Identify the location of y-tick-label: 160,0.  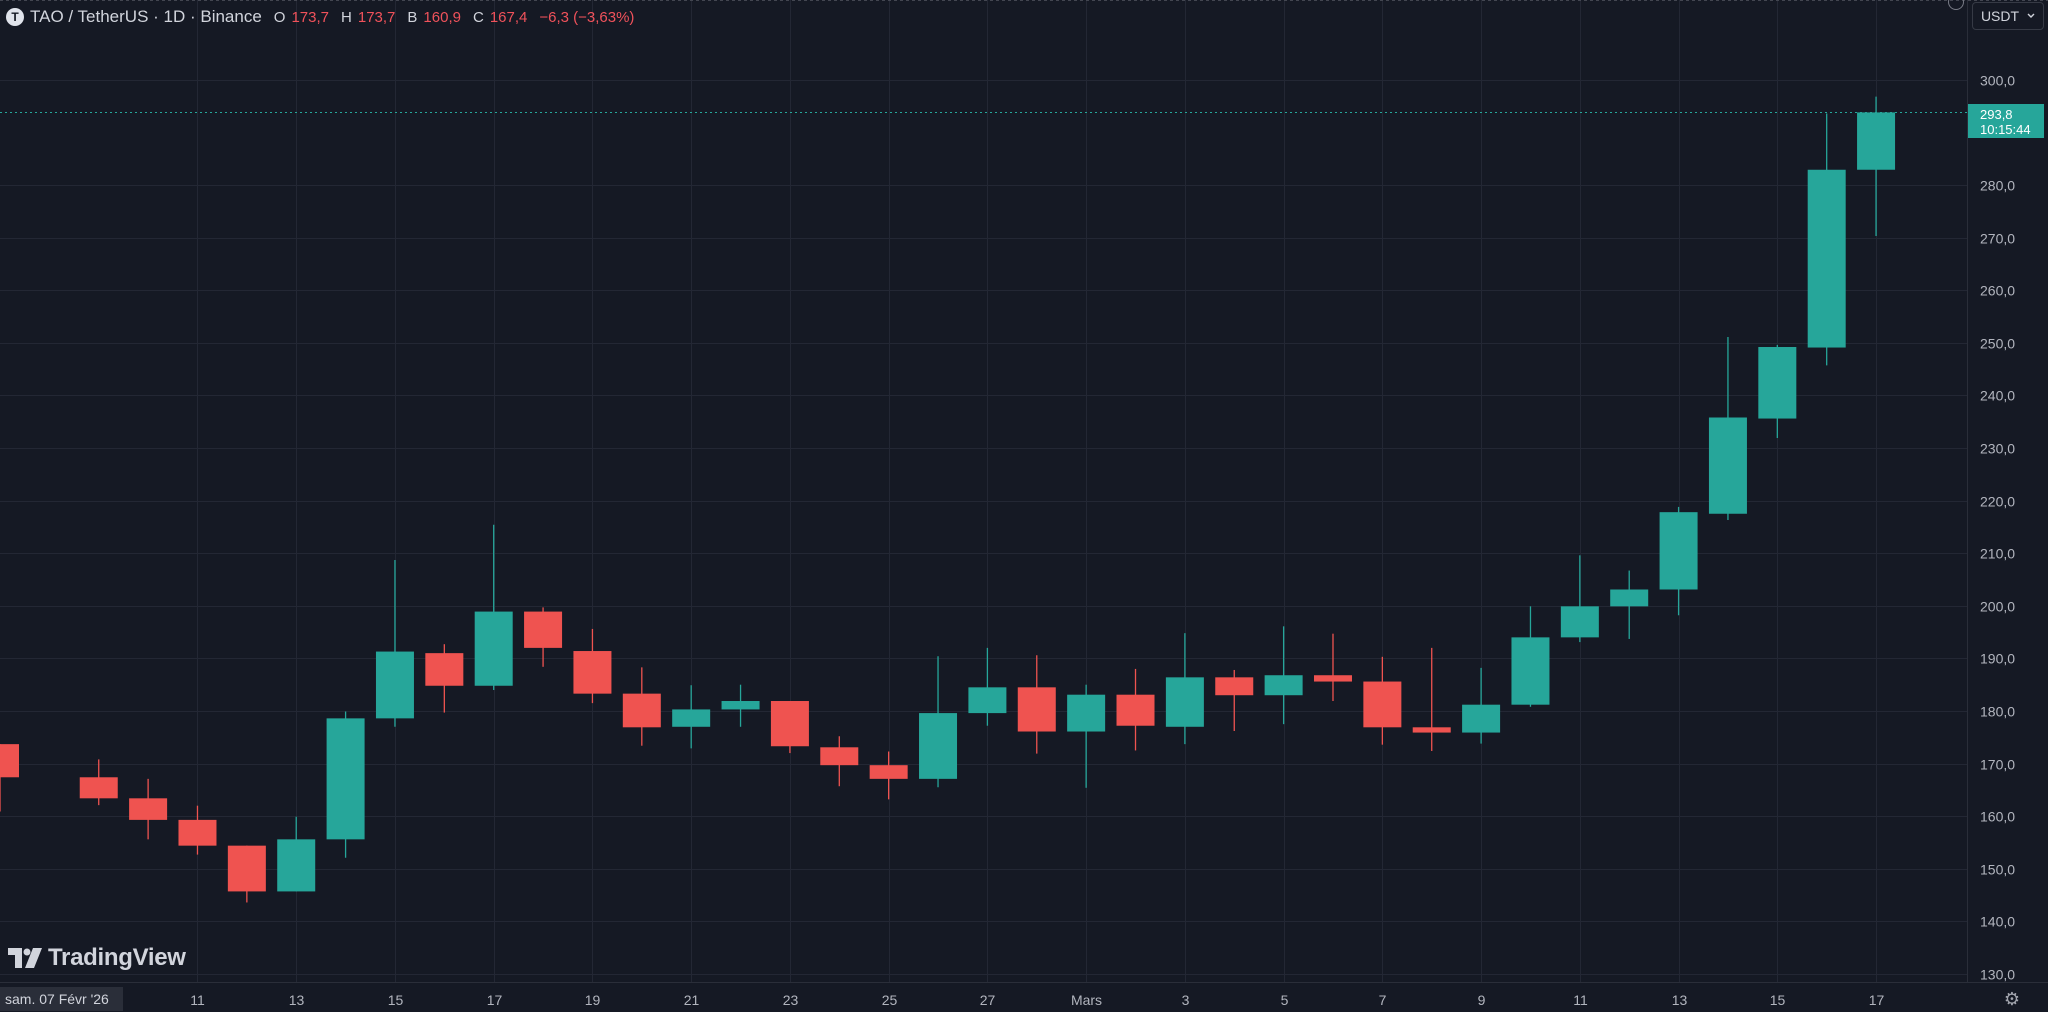
(1997, 817).